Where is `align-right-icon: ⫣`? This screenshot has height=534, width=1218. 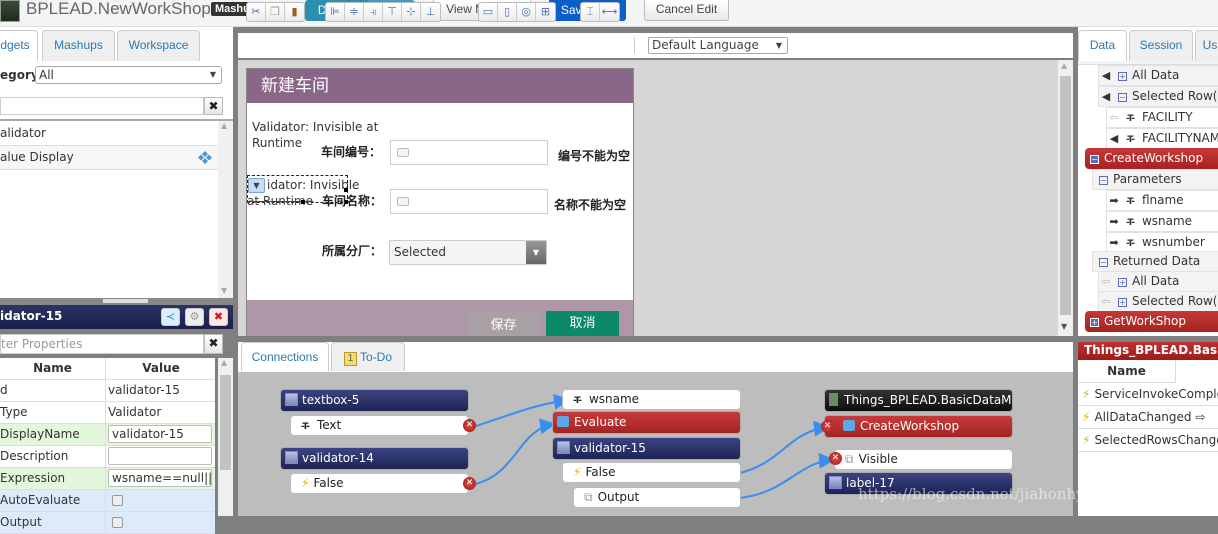
align-right-icon: ⫣ is located at coordinates (373, 12).